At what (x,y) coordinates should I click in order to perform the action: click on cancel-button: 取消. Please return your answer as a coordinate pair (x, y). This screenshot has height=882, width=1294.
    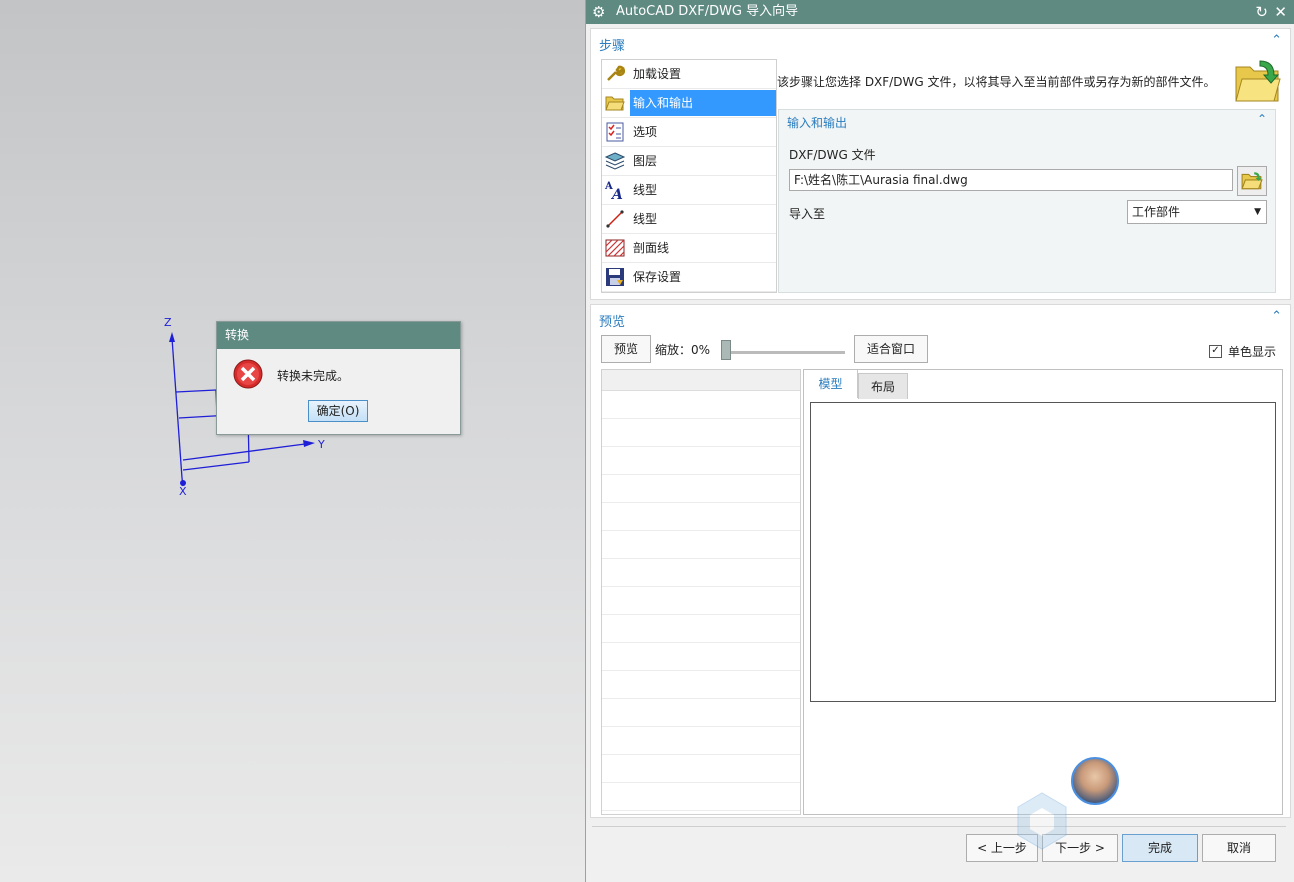
    Looking at the image, I should click on (1239, 848).